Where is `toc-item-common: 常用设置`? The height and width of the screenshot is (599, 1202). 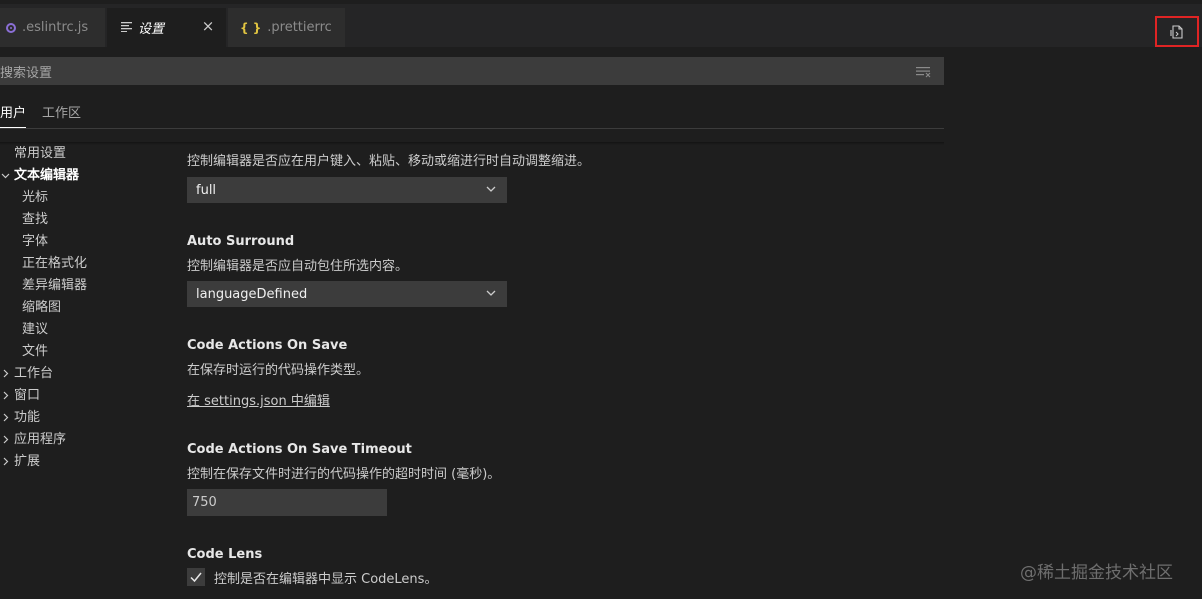
toc-item-common: 常用设置 is located at coordinates (40, 154).